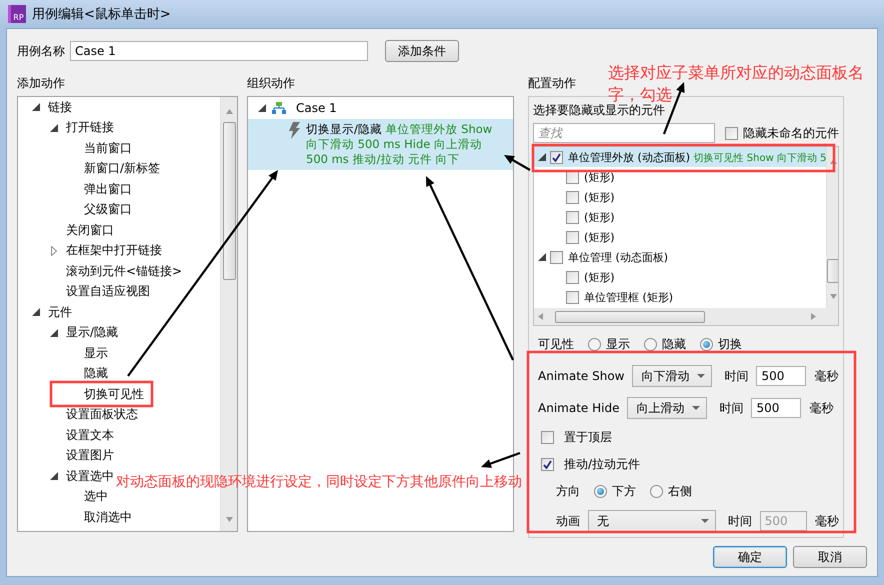  What do you see at coordinates (665, 344) in the screenshot?
I see `radio-option: 隐藏` at bounding box center [665, 344].